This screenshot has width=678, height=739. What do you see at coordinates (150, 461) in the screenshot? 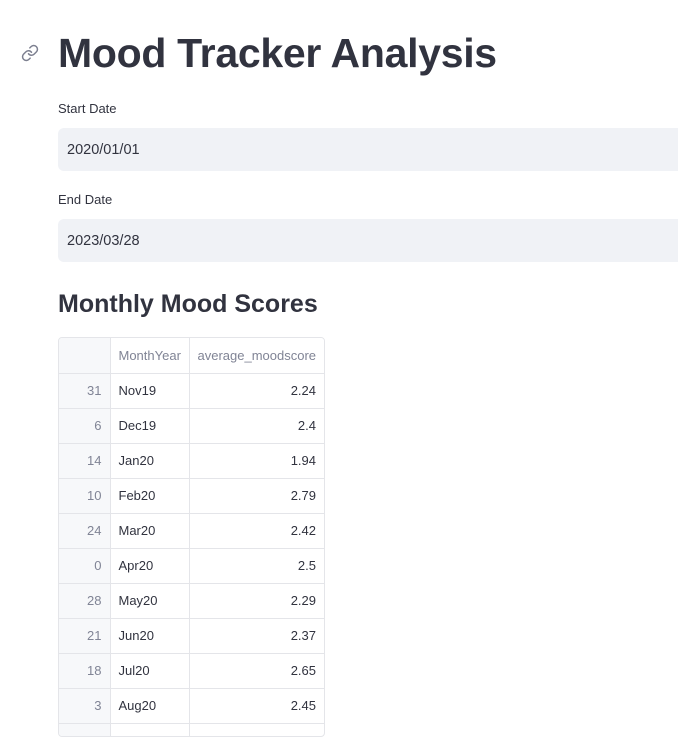
I see `monthyear-cell: Jan20` at bounding box center [150, 461].